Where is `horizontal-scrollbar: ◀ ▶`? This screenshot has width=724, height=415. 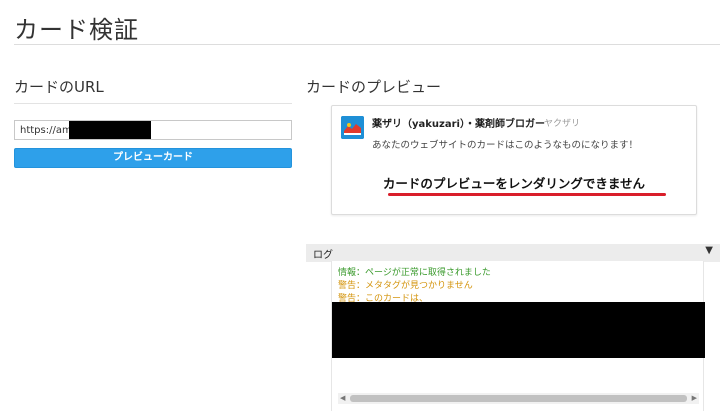 horizontal-scrollbar: ◀ ▶ is located at coordinates (518, 398).